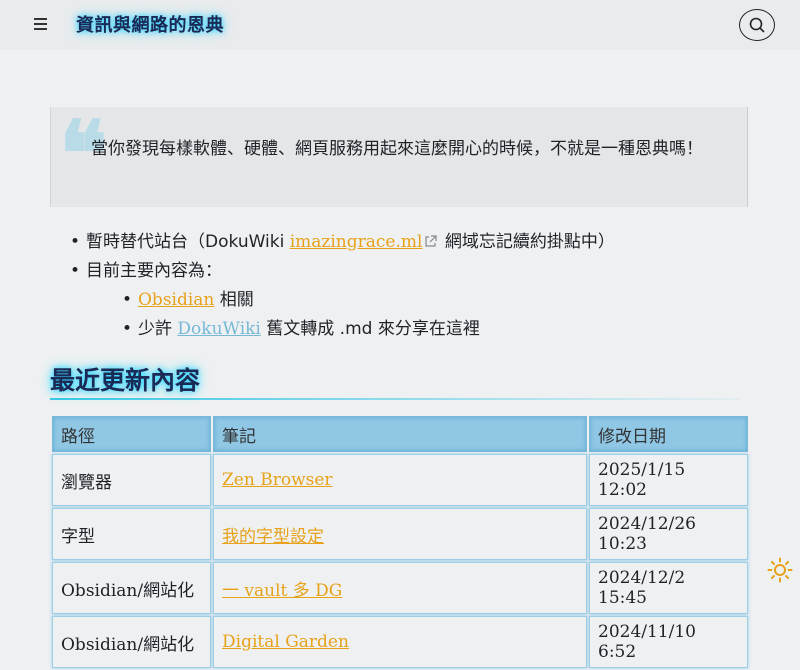  Describe the element at coordinates (368, 300) in the screenshot. I see `list-item: Obsidian 相關` at that location.